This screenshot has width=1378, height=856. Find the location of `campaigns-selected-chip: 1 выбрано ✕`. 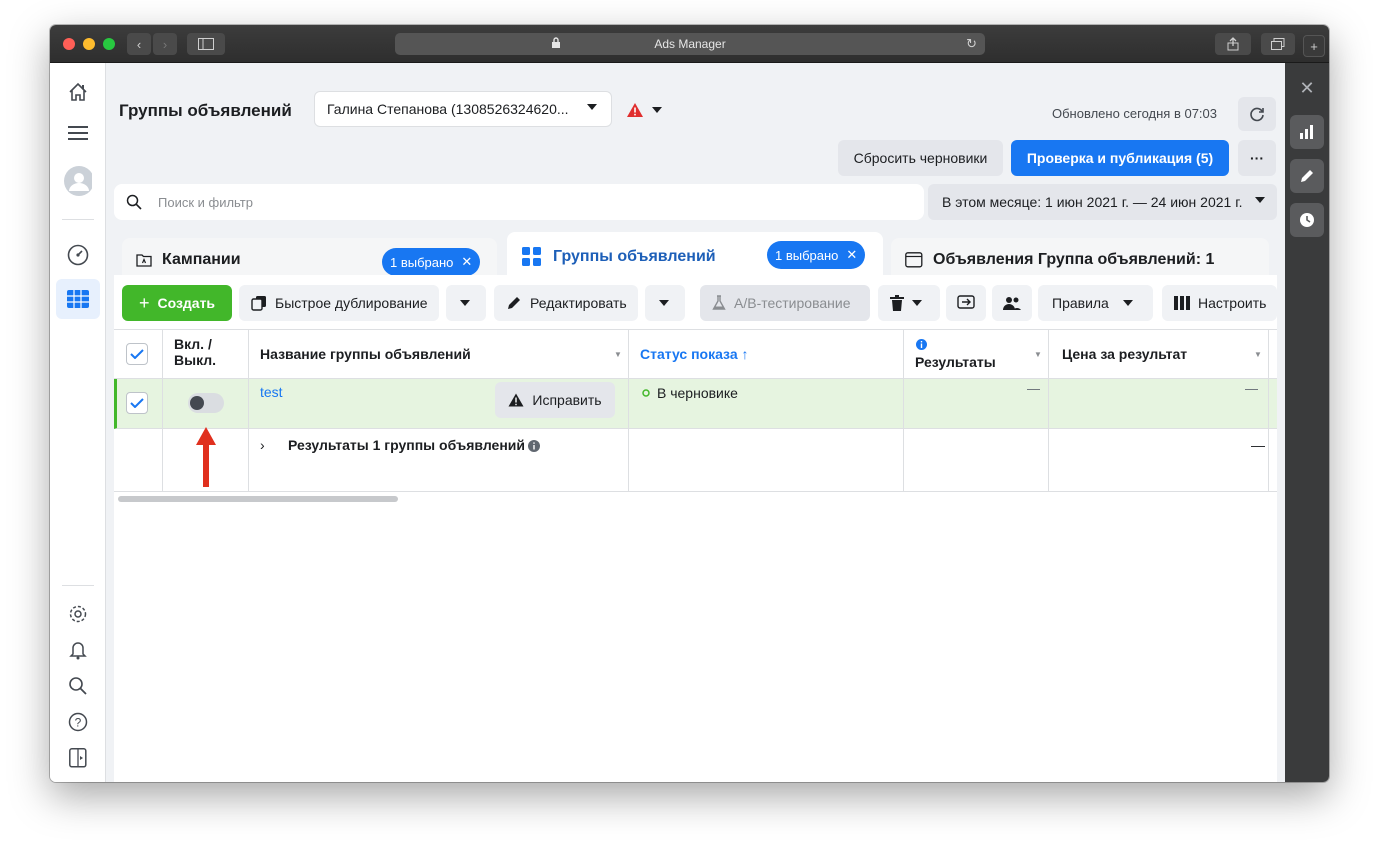

campaigns-selected-chip: 1 выбрано ✕ is located at coordinates (431, 262).